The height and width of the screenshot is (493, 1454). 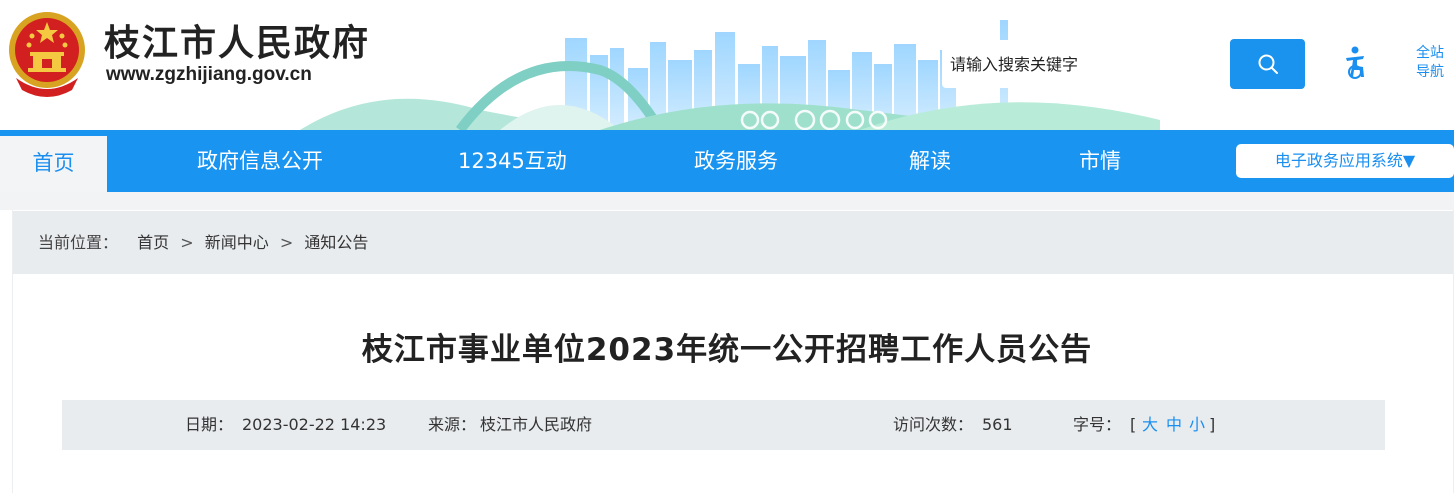 What do you see at coordinates (1174, 425) in the screenshot?
I see `font-size-medium-button: 中` at bounding box center [1174, 425].